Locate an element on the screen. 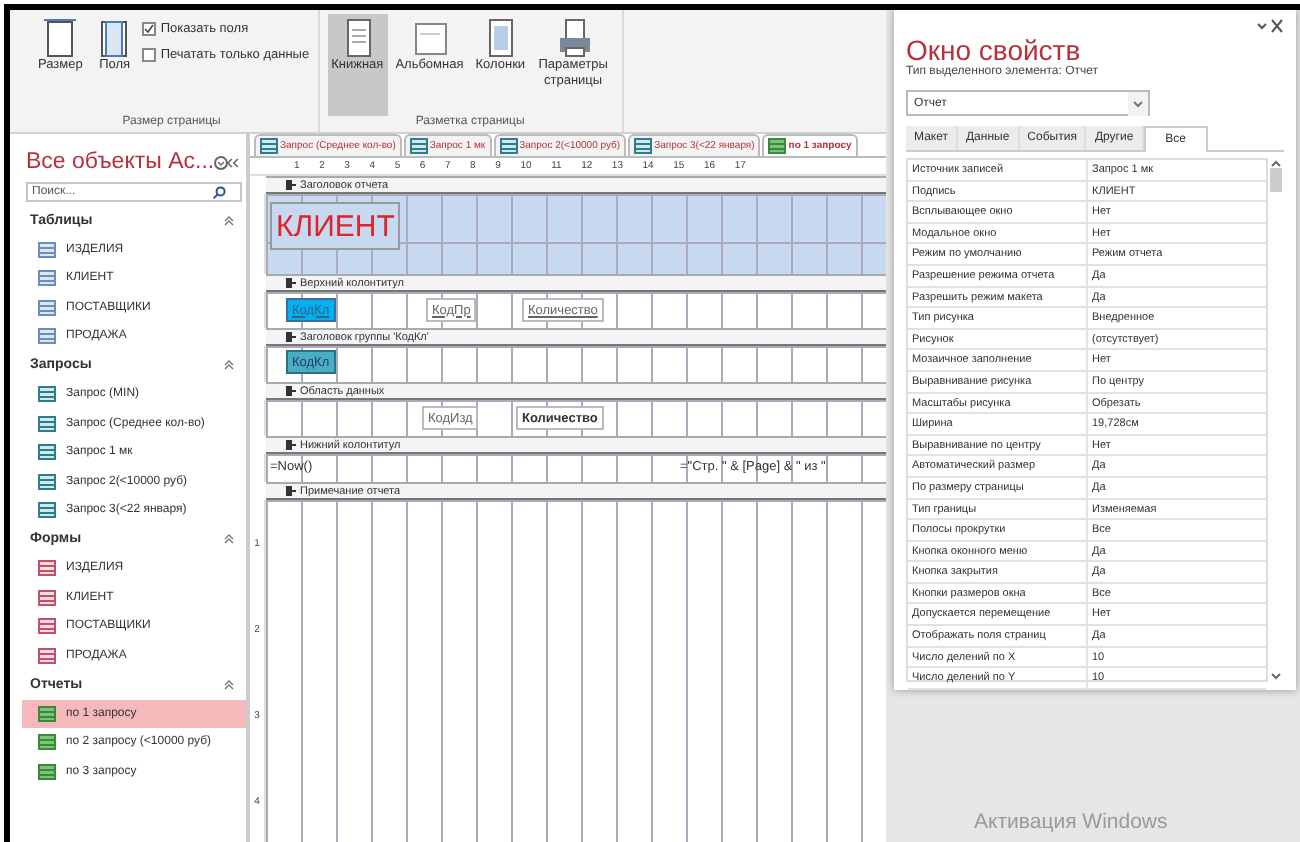 This screenshot has height=842, width=1300. close-icon is located at coordinates (1270, 26).